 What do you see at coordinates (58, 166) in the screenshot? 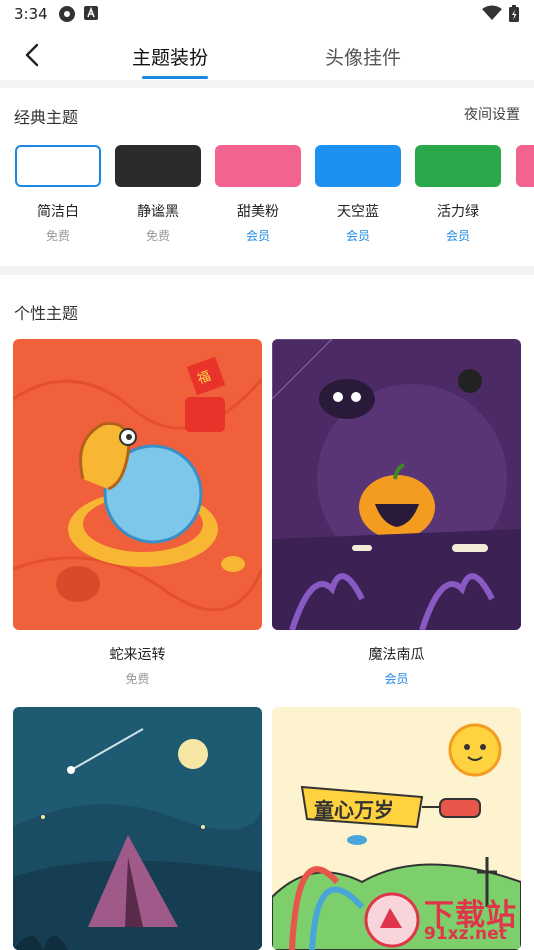
I see `swatch-white` at bounding box center [58, 166].